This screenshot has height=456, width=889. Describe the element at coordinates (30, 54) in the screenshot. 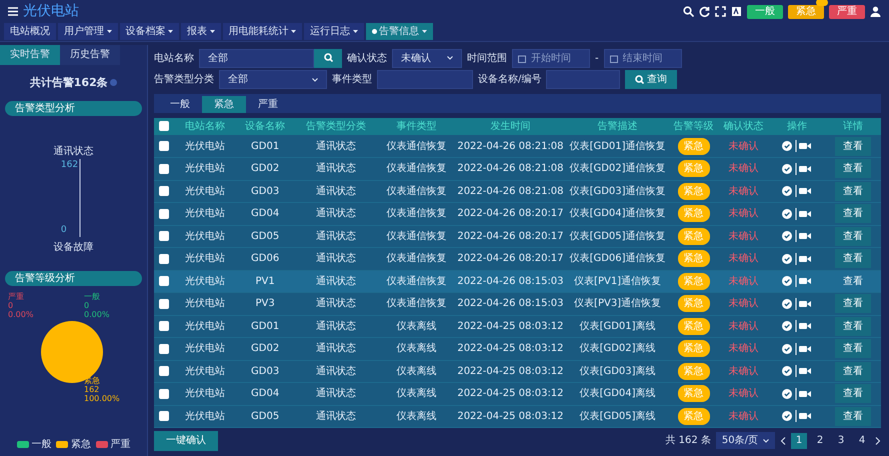

I see `sidebar-tab: 实时告警` at that location.